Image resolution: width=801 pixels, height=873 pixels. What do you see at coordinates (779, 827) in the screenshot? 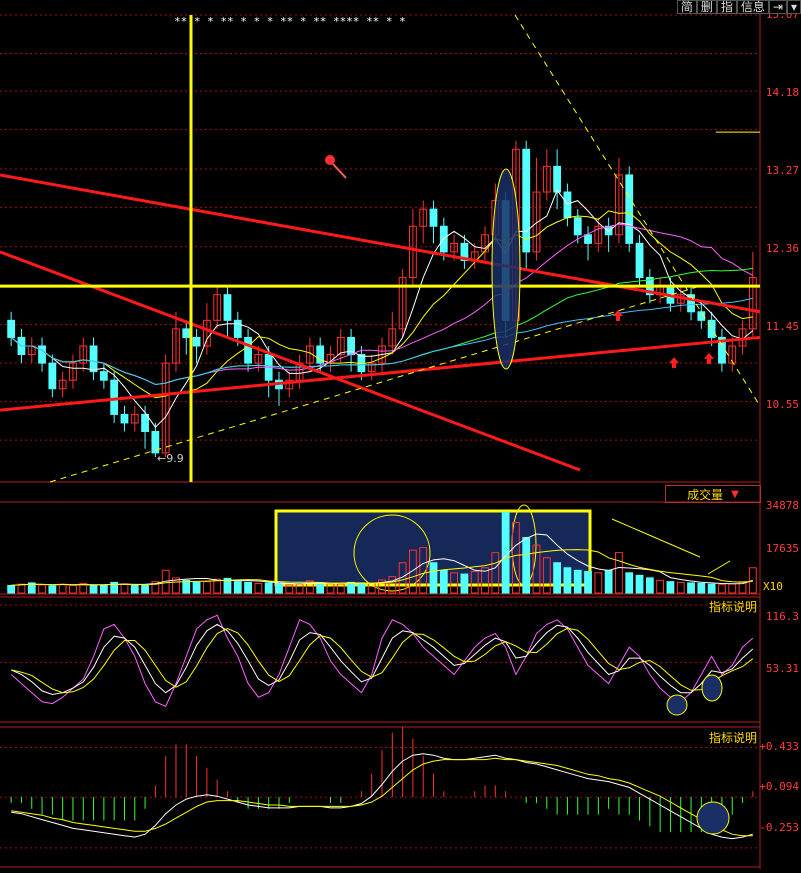
I see `macd-tick: -0.253` at bounding box center [779, 827].